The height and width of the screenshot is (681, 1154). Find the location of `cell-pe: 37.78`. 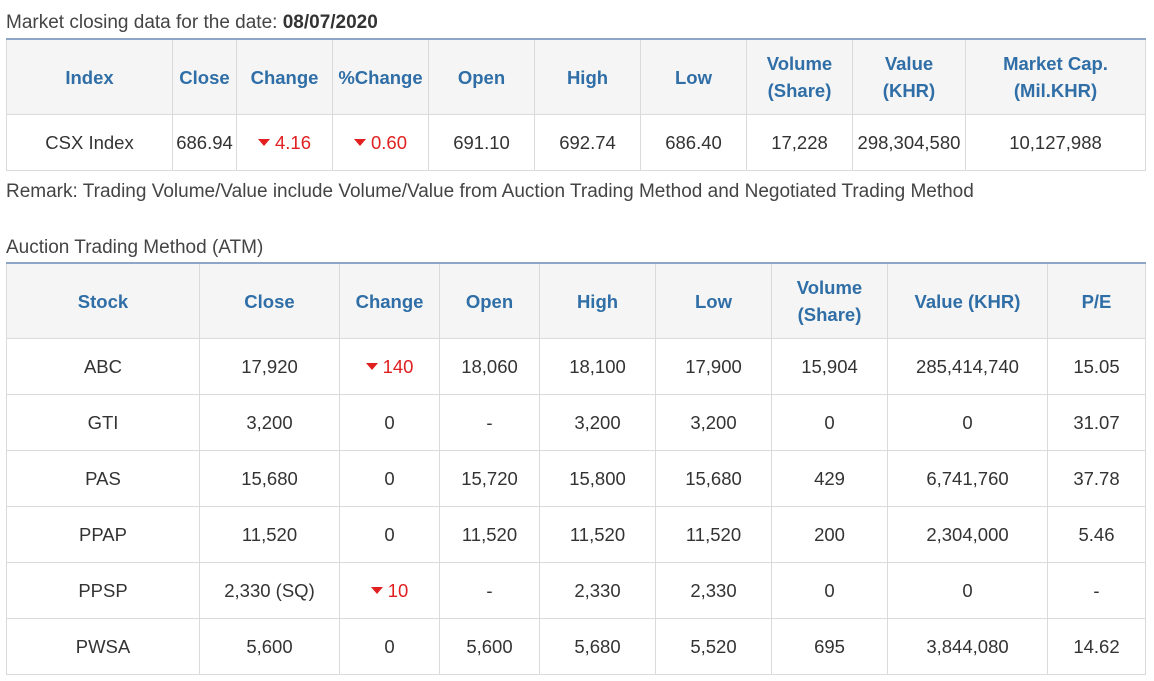

cell-pe: 37.78 is located at coordinates (1096, 478).